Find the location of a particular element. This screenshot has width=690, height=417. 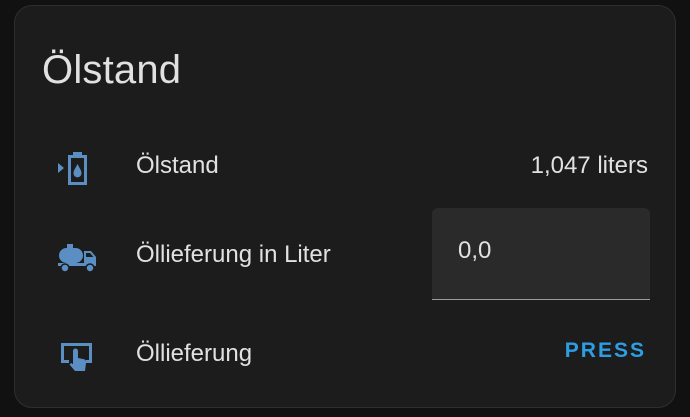

gesture-tap-button-icon is located at coordinates (77, 357).